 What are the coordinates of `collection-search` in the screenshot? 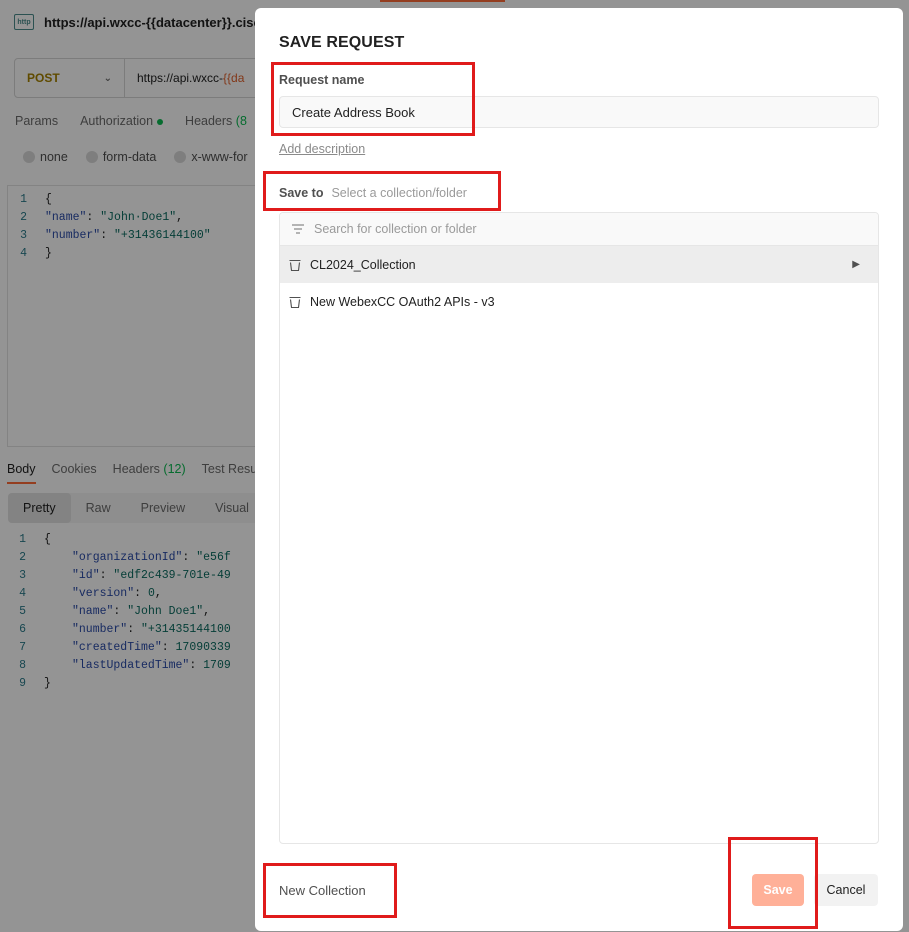 It's located at (579, 229).